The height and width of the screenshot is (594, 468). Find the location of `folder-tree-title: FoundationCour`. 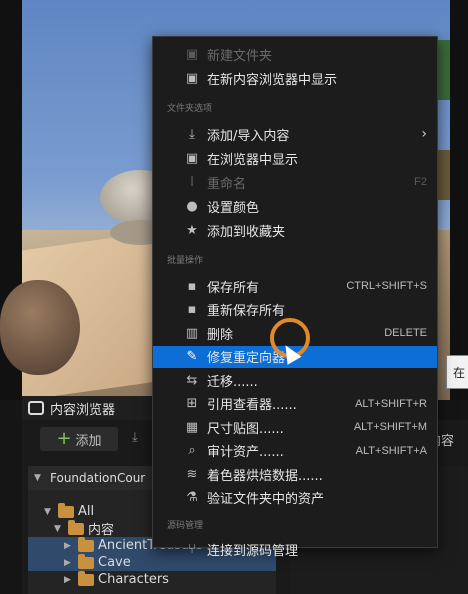

folder-tree-title: FoundationCour is located at coordinates (98, 478).